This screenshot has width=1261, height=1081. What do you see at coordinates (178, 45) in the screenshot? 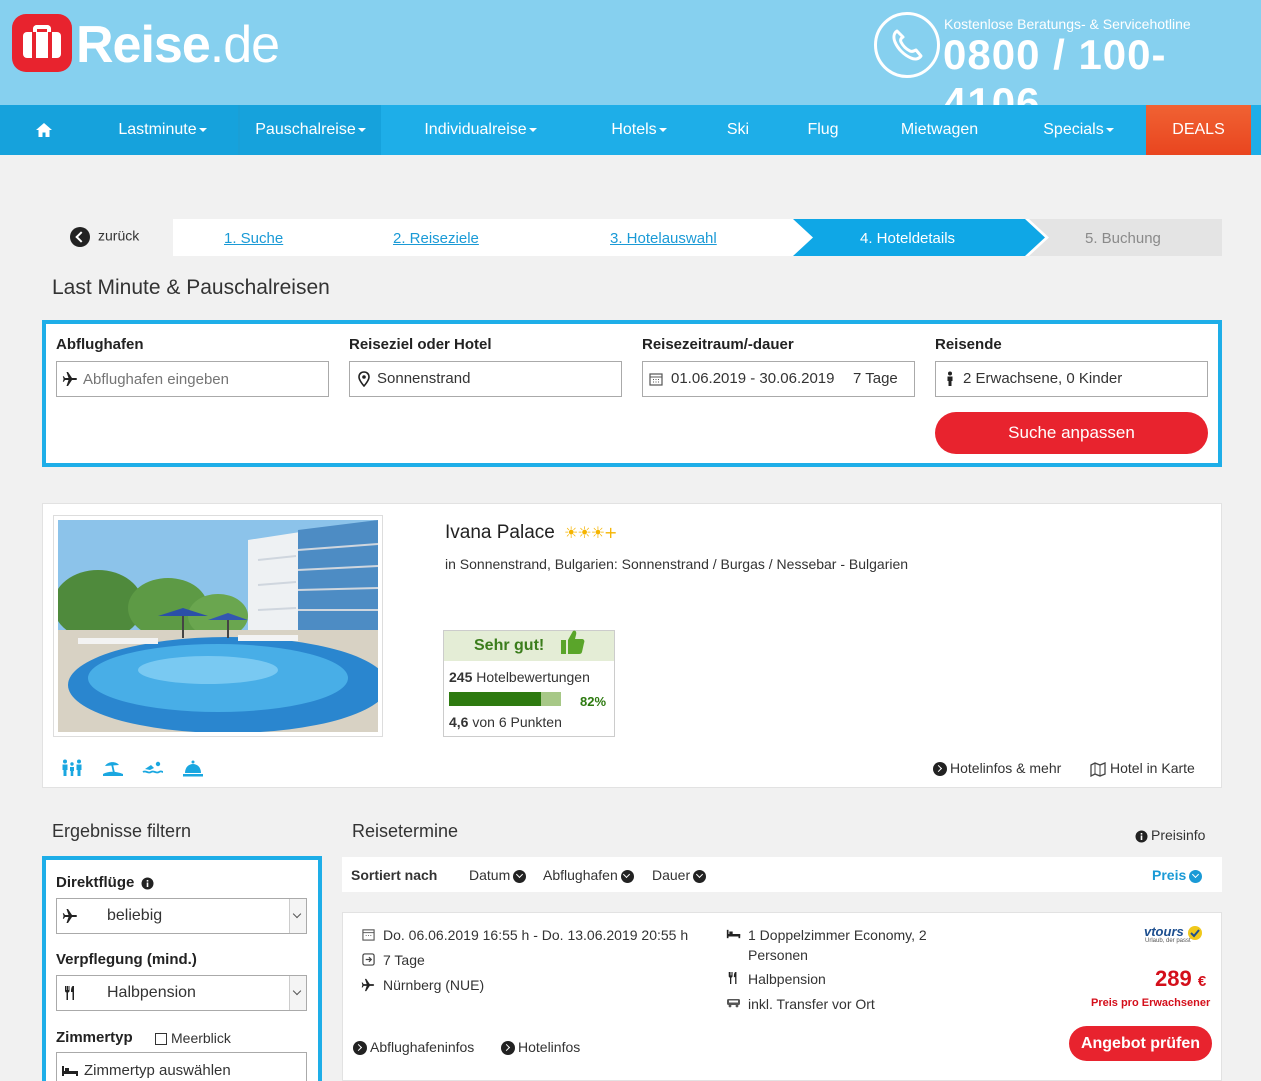
I see `site-logo: Reise.de` at bounding box center [178, 45].